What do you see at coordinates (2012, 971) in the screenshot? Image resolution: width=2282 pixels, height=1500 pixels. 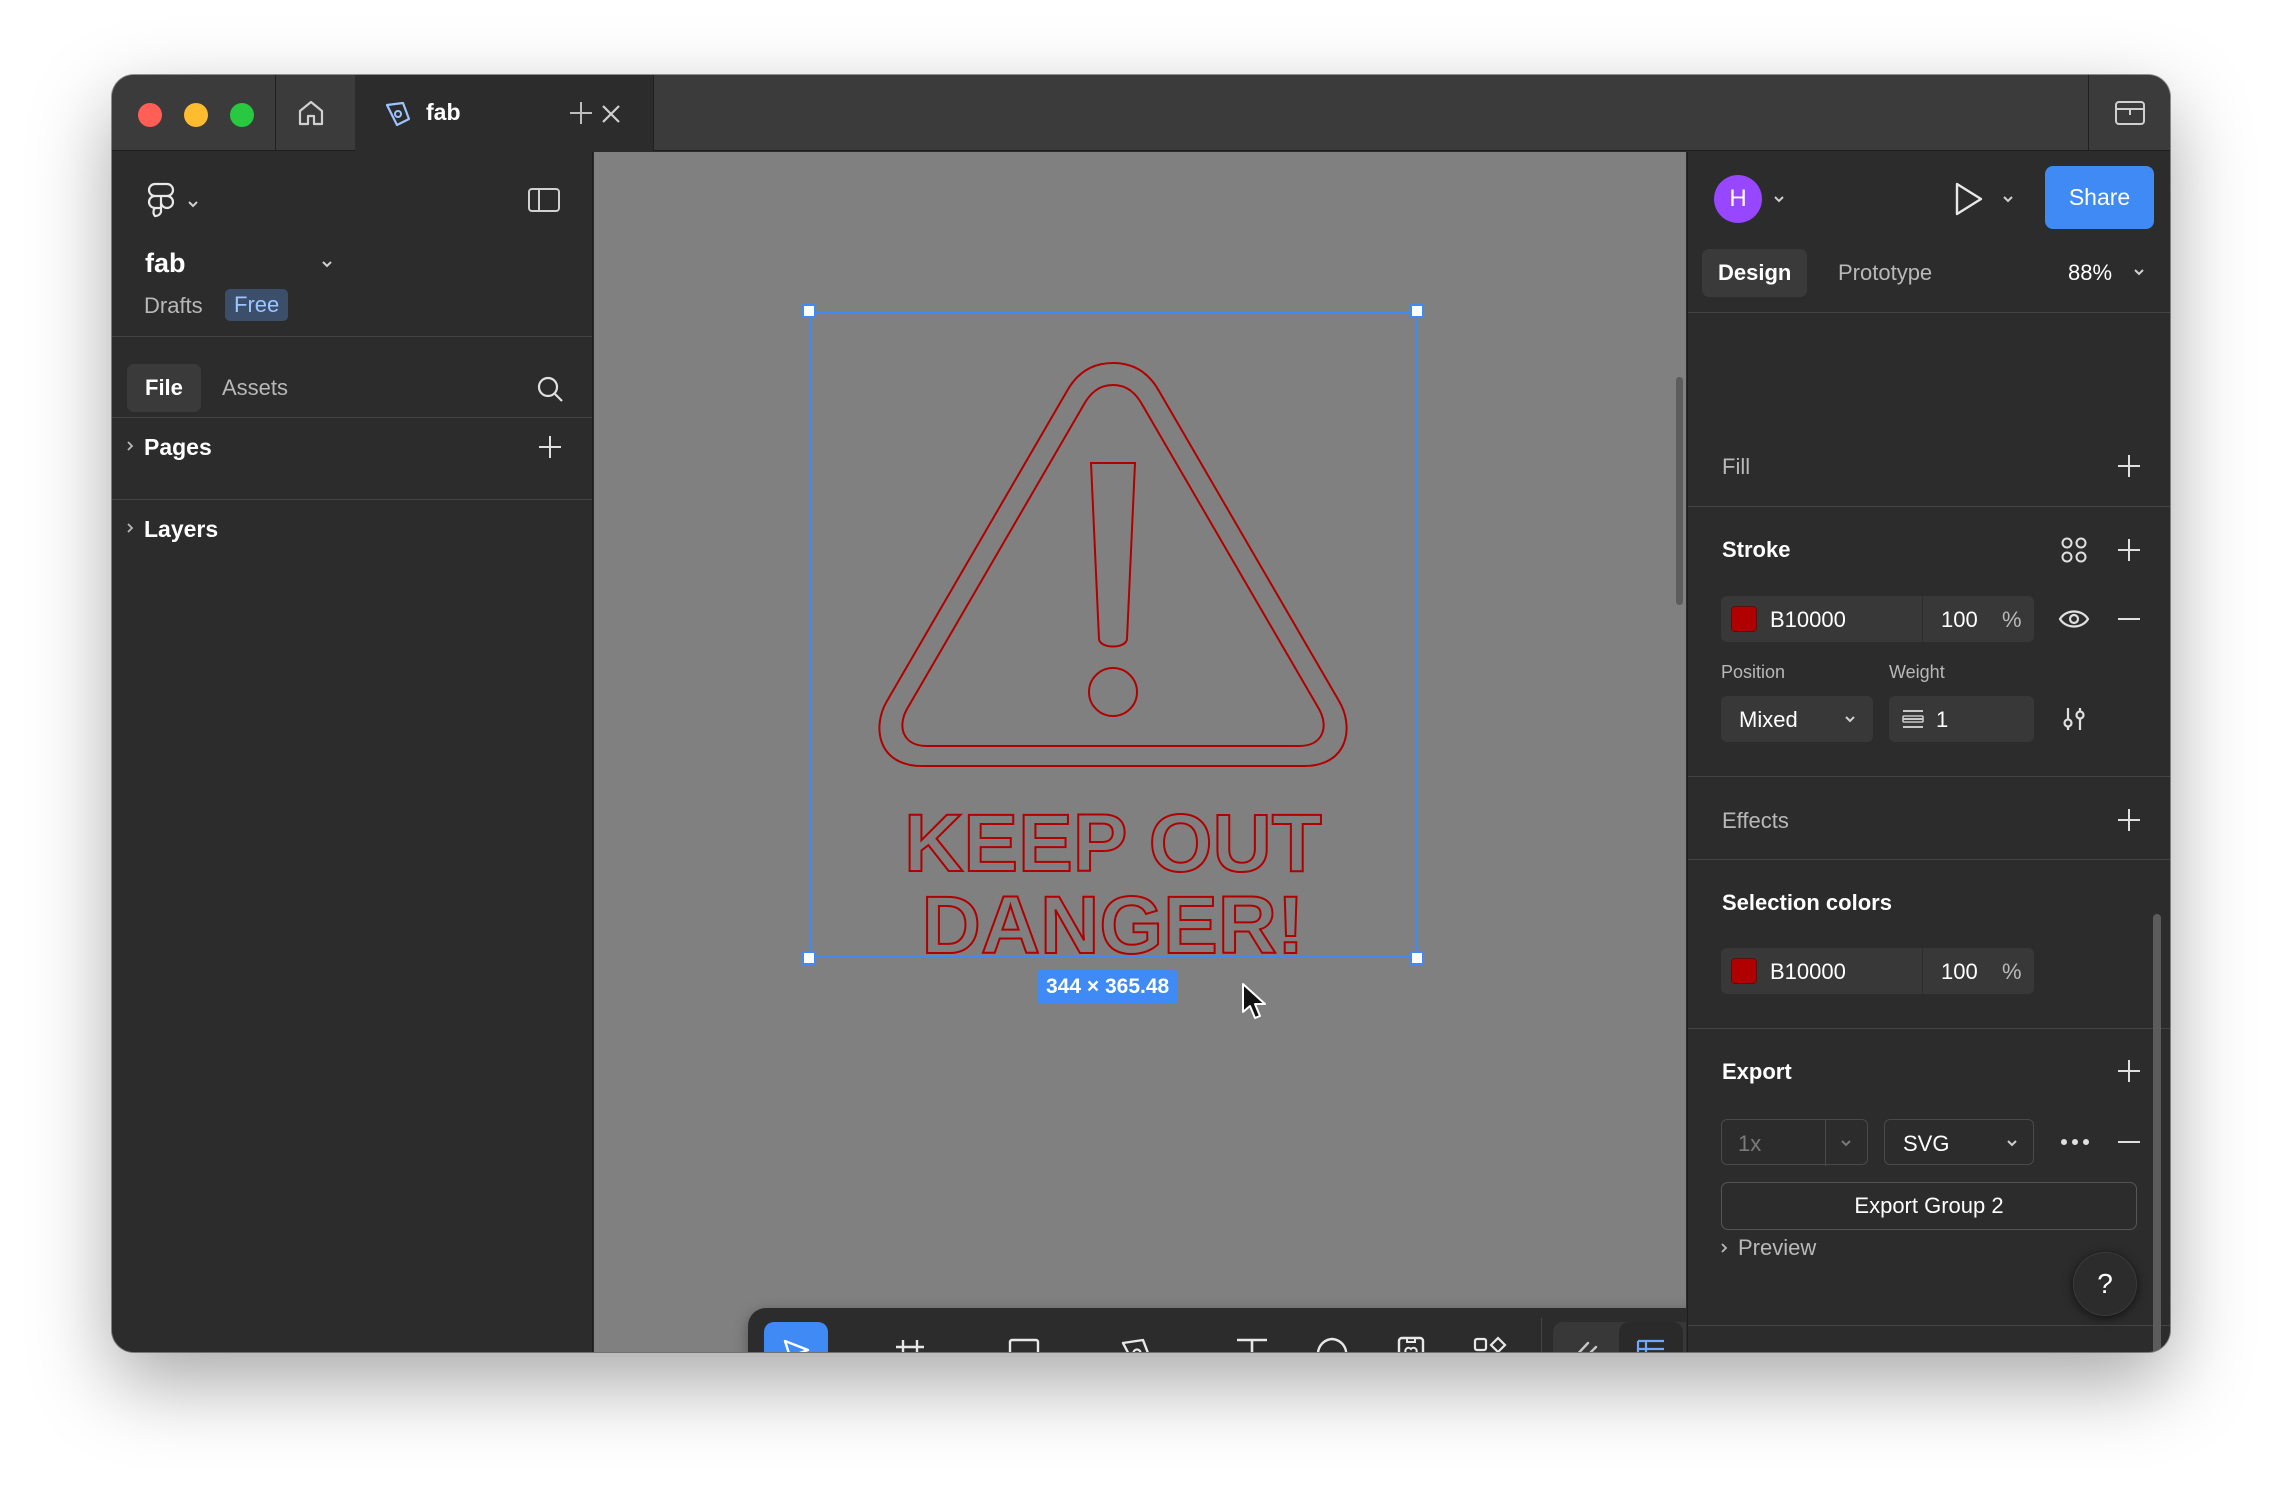 I see `selection-opacity-unit: %` at bounding box center [2012, 971].